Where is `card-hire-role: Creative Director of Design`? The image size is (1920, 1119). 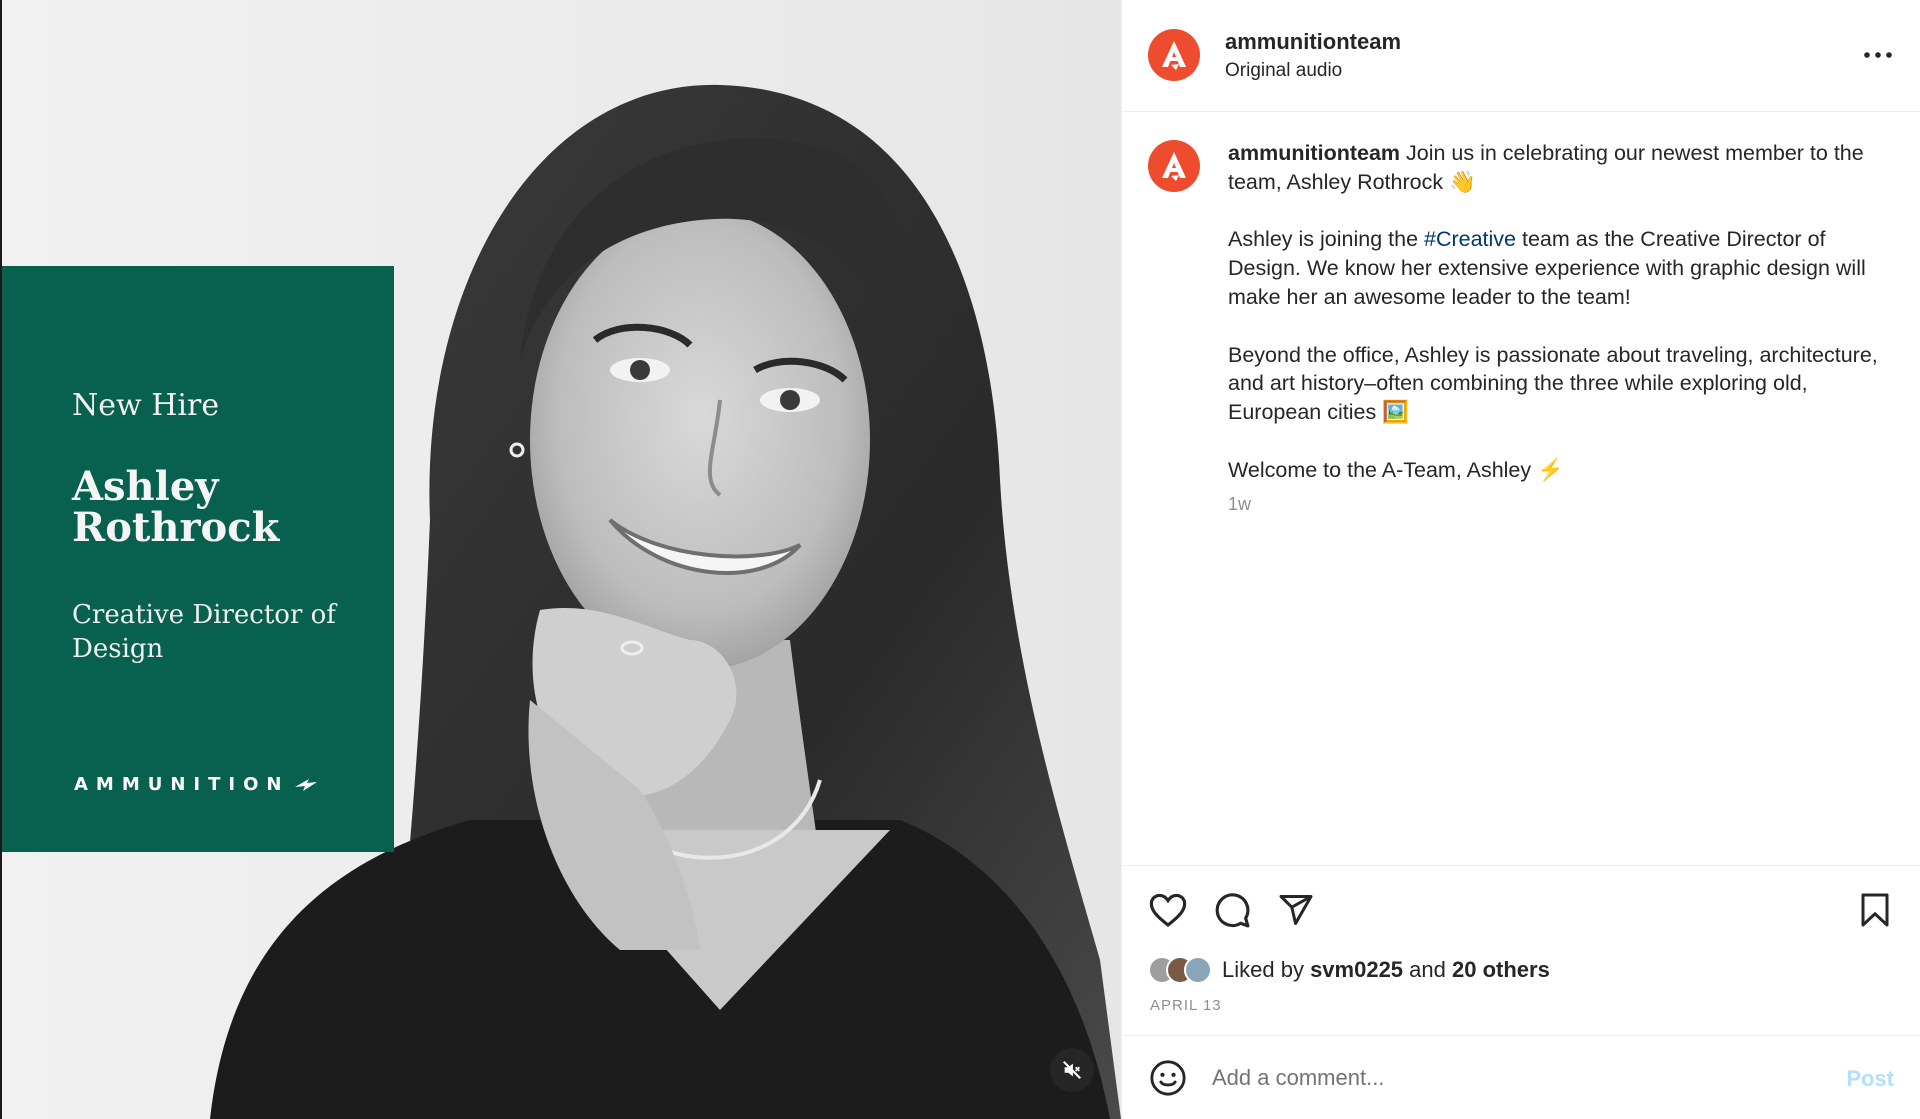
card-hire-role: Creative Director of Design is located at coordinates (204, 632).